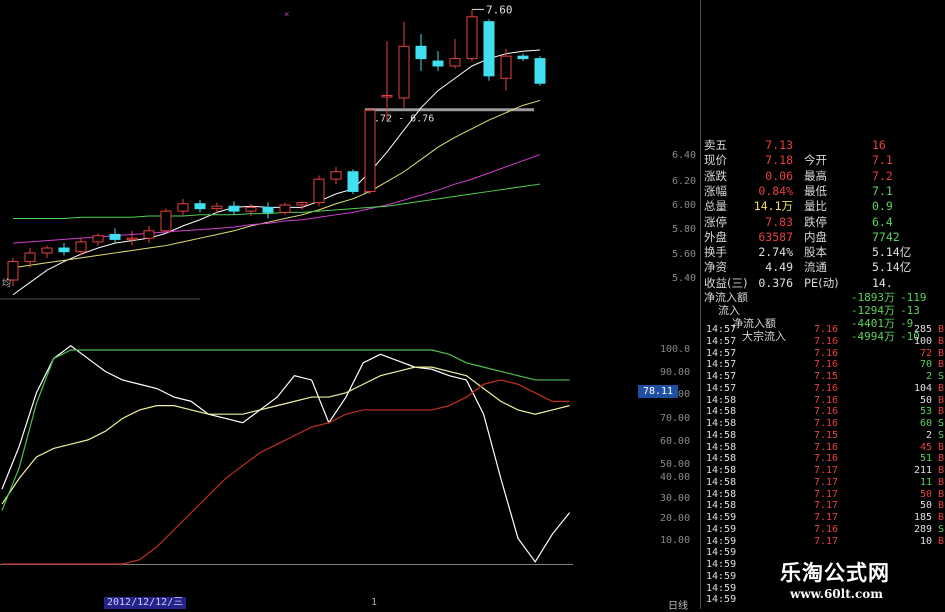  I want to click on indicator-tick: 100.0, so click(675, 349).